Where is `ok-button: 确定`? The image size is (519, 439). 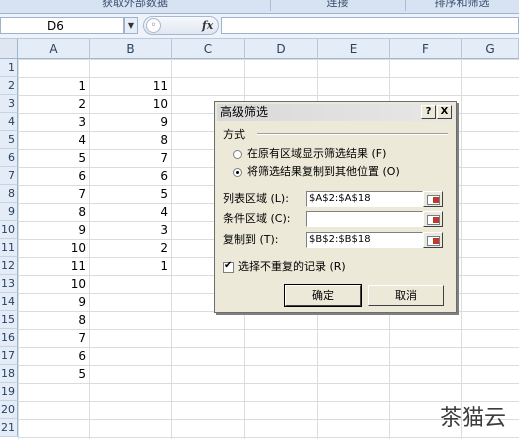
ok-button: 确定 is located at coordinates (323, 295).